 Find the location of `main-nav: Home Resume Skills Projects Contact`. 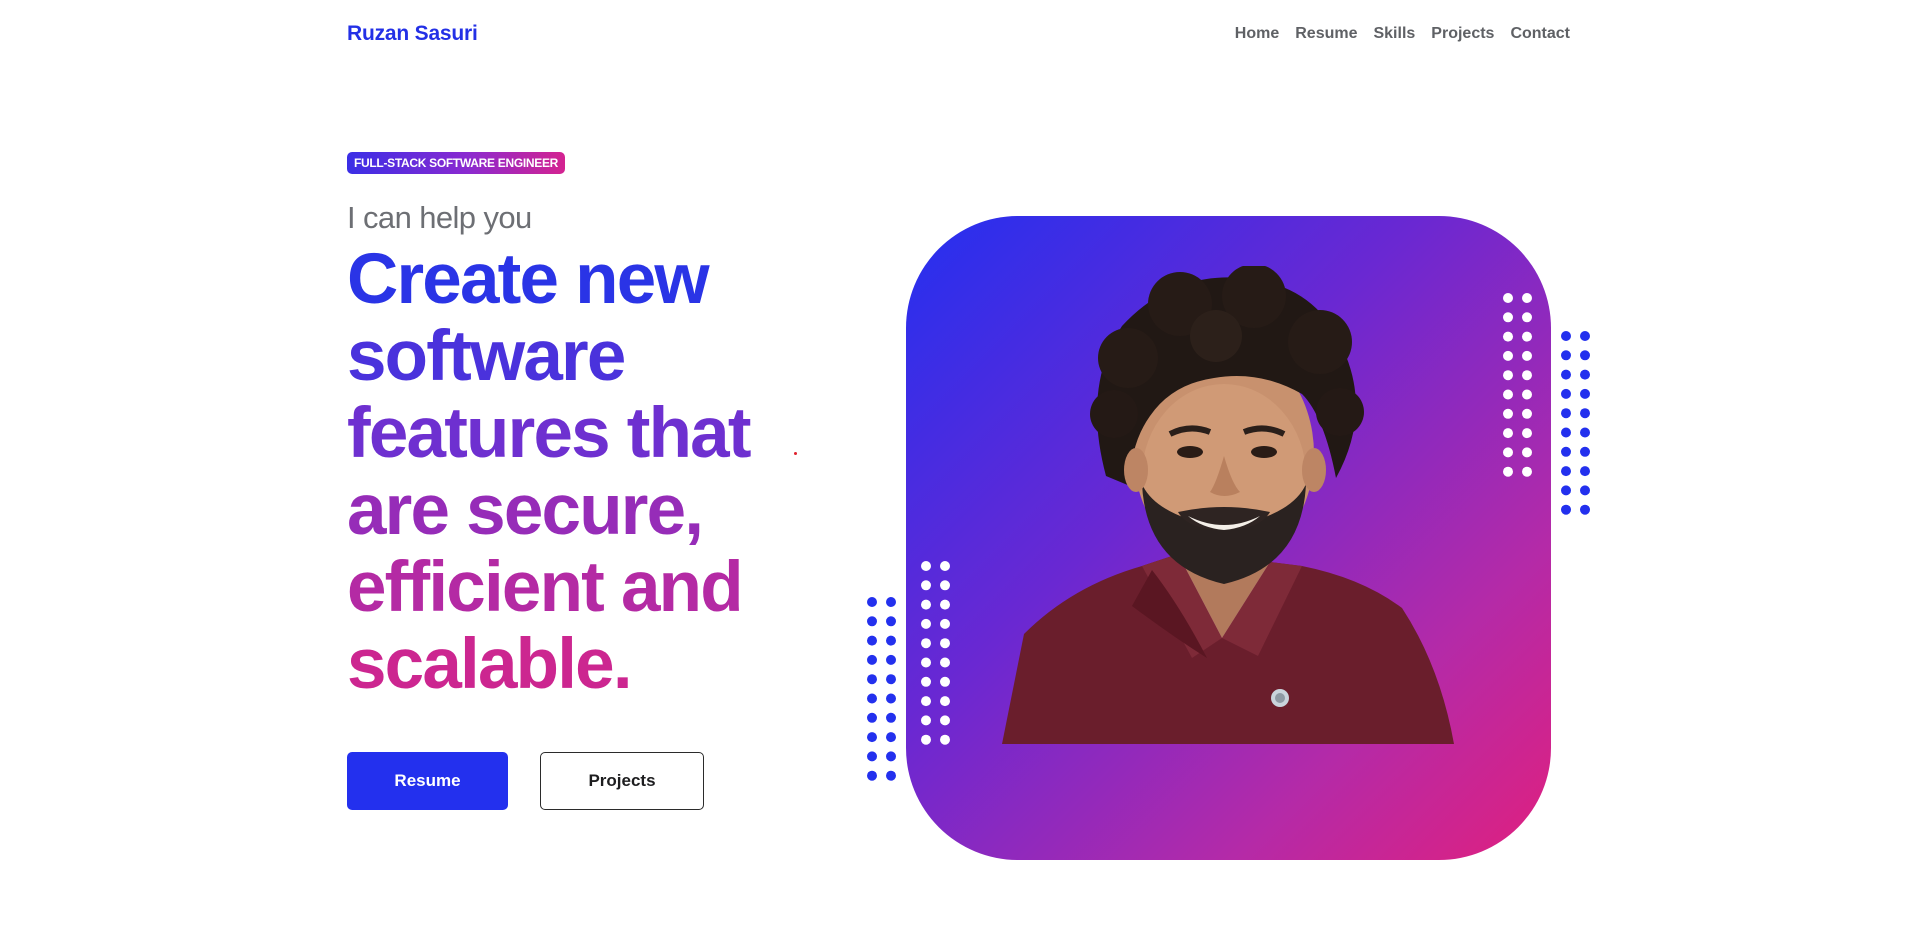

main-nav: Home Resume Skills Projects Contact is located at coordinates (1402, 34).